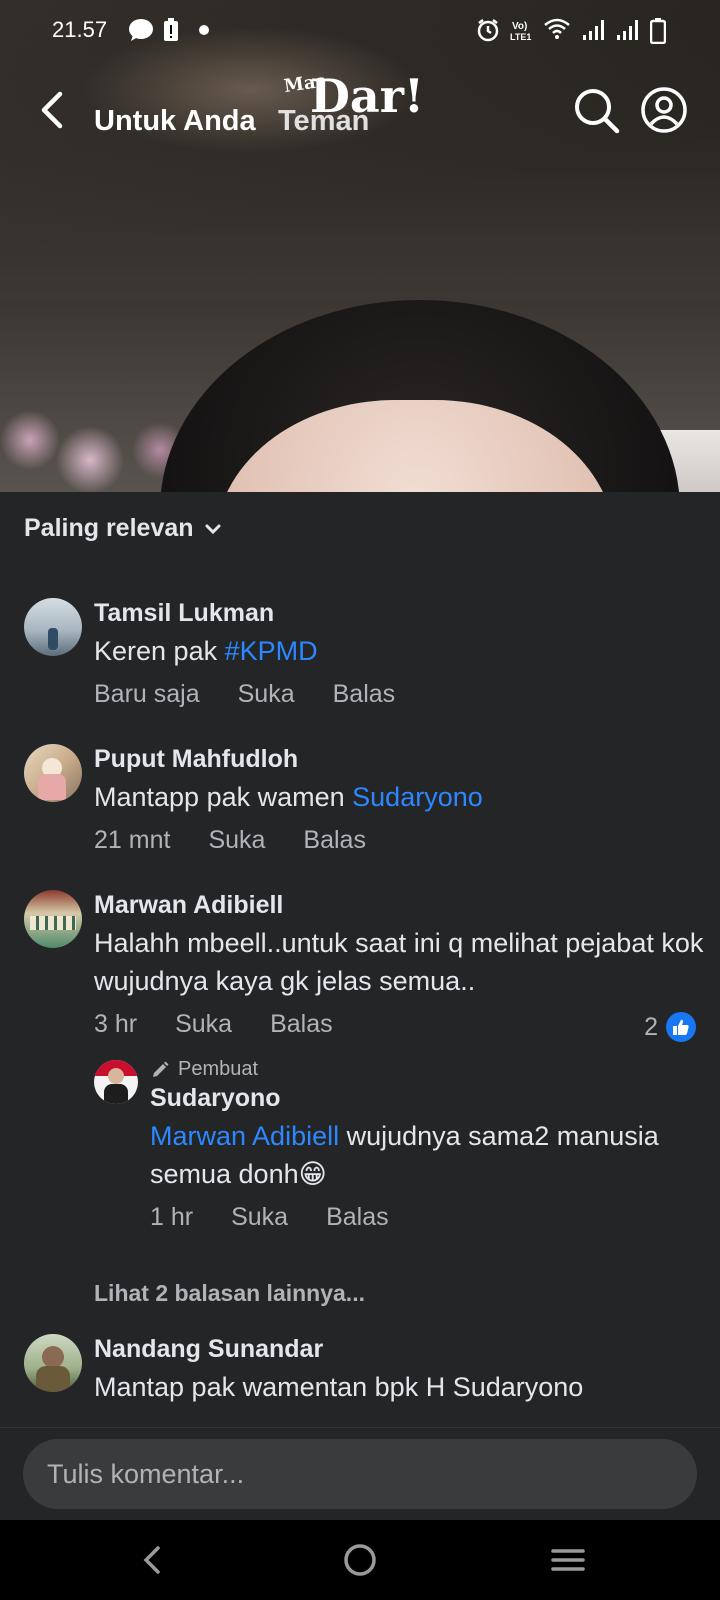  What do you see at coordinates (651, 1026) in the screenshot?
I see `reaction-number: 2` at bounding box center [651, 1026].